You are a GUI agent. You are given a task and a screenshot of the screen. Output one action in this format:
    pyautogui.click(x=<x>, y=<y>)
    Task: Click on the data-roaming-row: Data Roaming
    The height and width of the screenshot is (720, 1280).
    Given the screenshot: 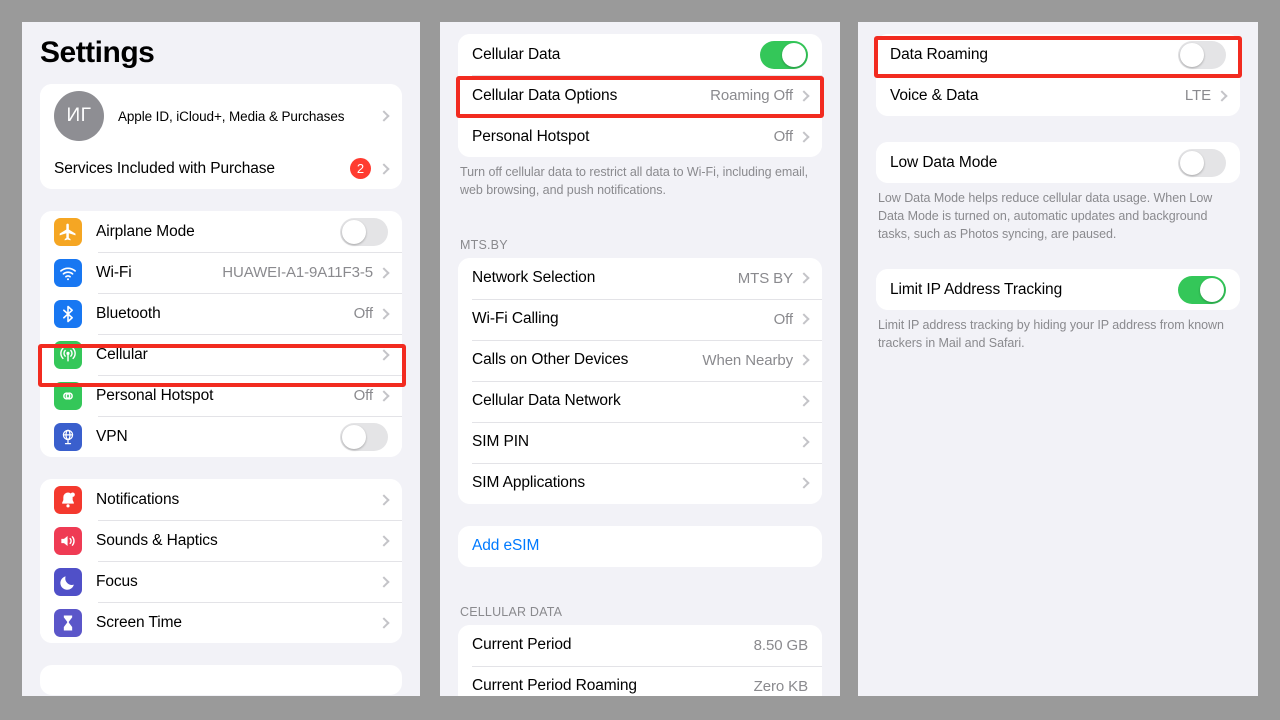 What is the action you would take?
    pyautogui.click(x=1058, y=54)
    